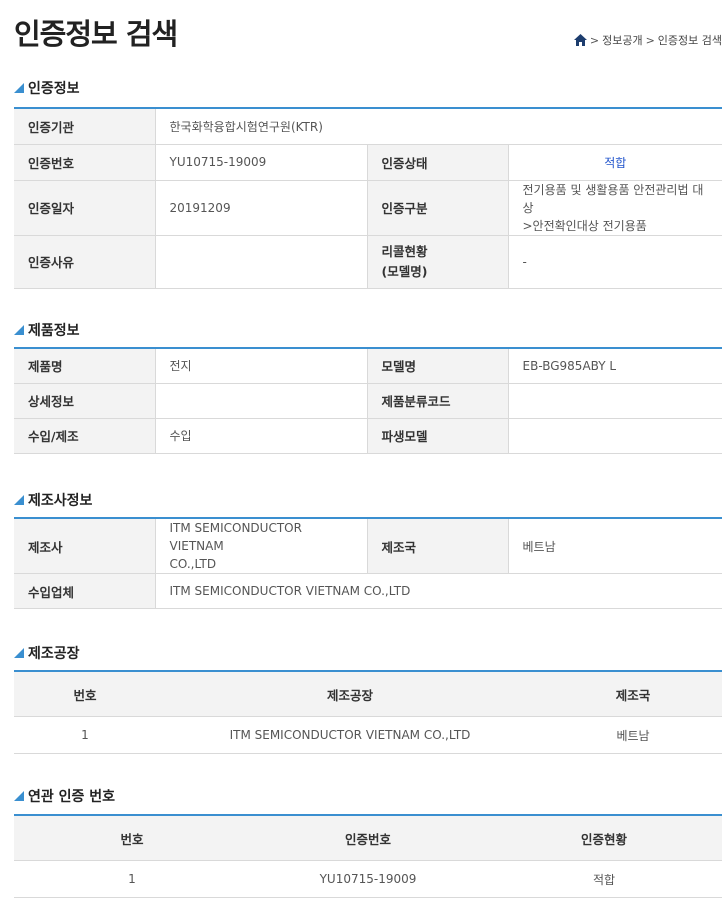 The image size is (728, 907). What do you see at coordinates (690, 40) in the screenshot?
I see `breadcrumb-item-cert-search: 인증정보 검색` at bounding box center [690, 40].